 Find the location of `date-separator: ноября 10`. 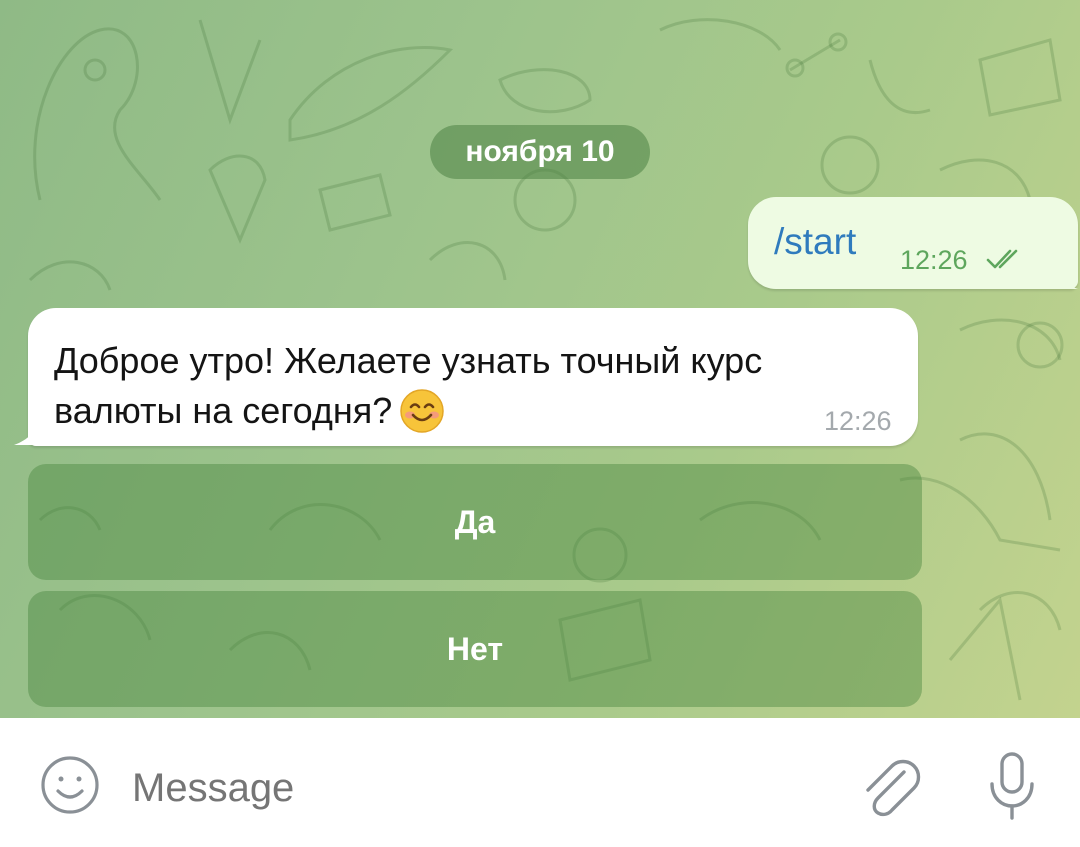

date-separator: ноября 10 is located at coordinates (540, 152).